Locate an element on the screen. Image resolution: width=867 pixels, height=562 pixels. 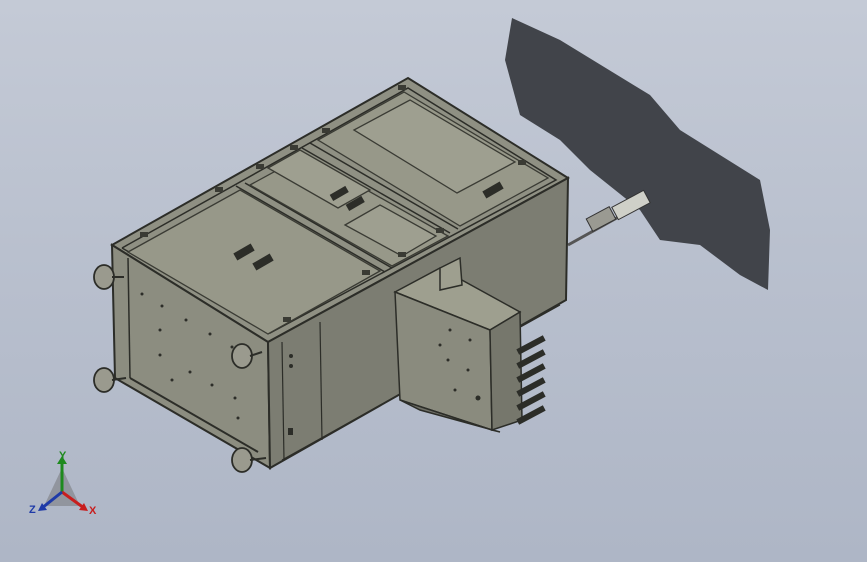
foot-back-left is located at coordinates (104, 277).